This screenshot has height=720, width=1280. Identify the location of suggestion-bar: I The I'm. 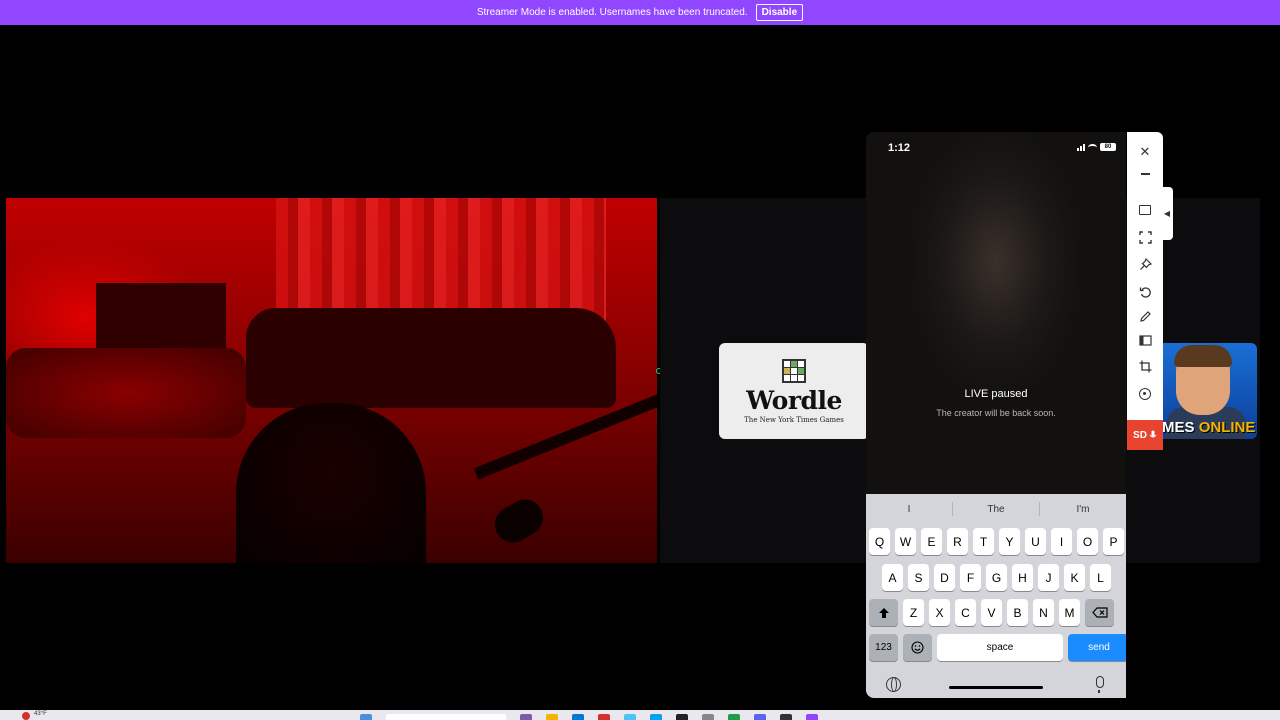
(996, 509).